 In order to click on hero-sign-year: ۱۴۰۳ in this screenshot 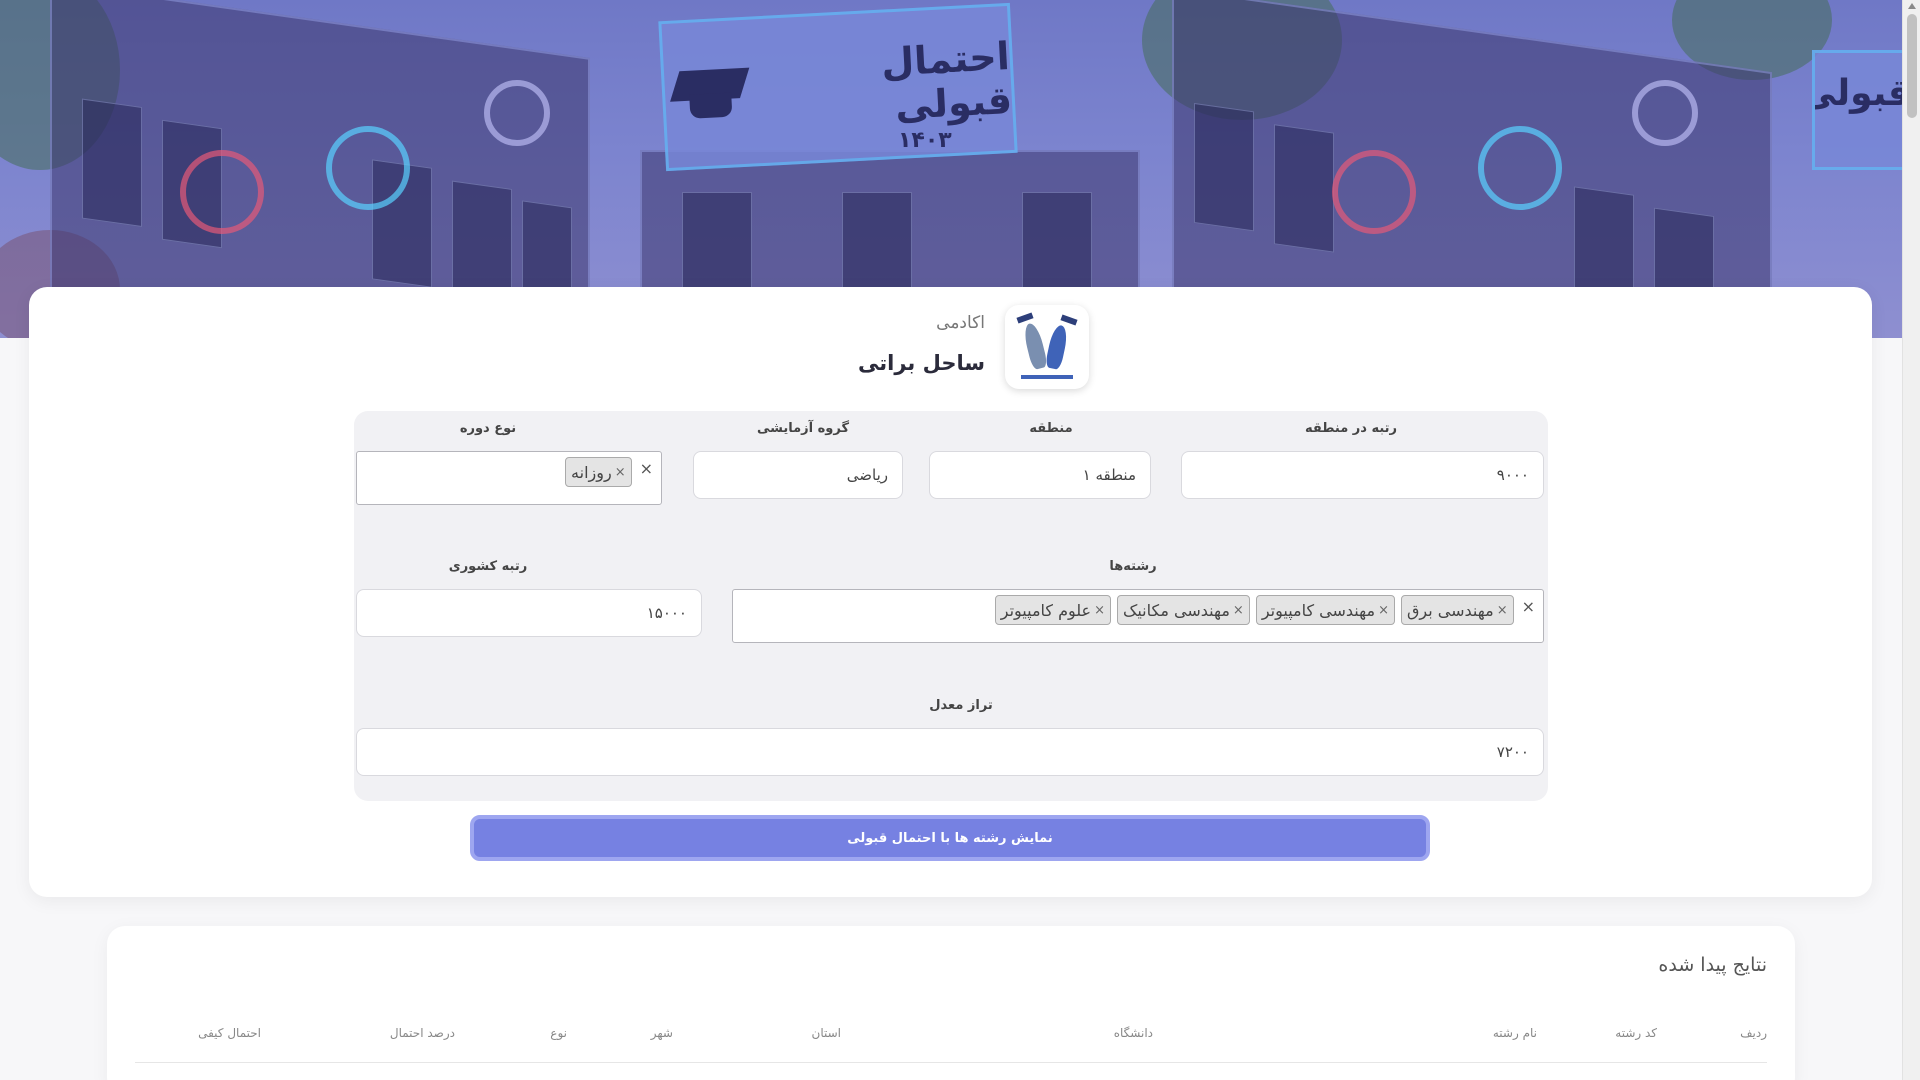, I will do `click(925, 140)`.